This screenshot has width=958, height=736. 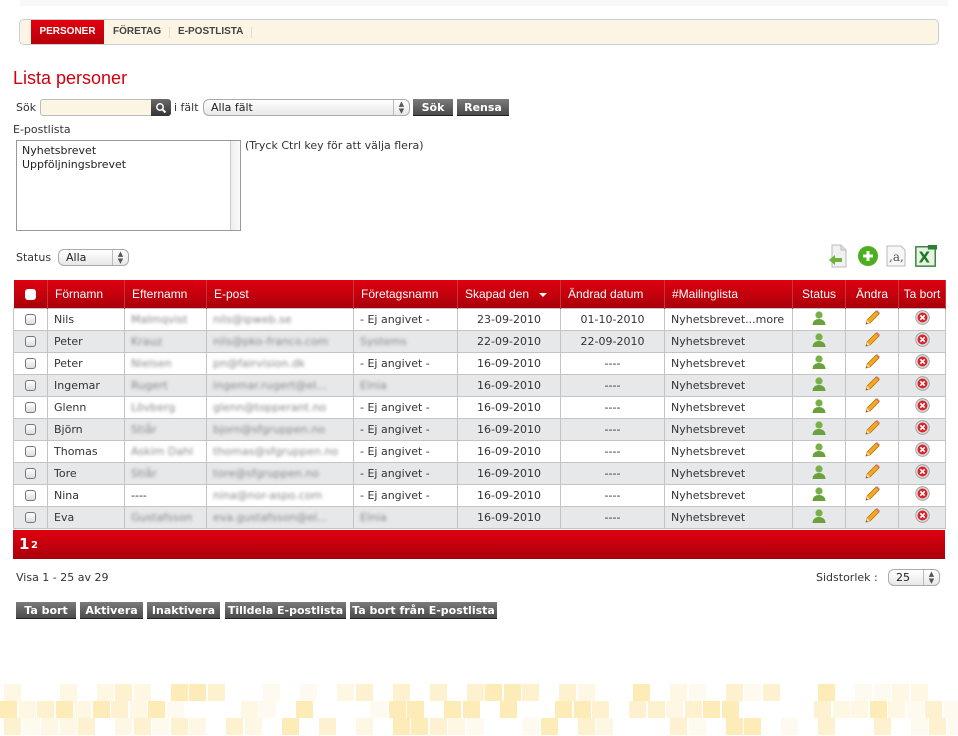 I want to click on header-skapad-den: Skapad den, so click(x=509, y=294).